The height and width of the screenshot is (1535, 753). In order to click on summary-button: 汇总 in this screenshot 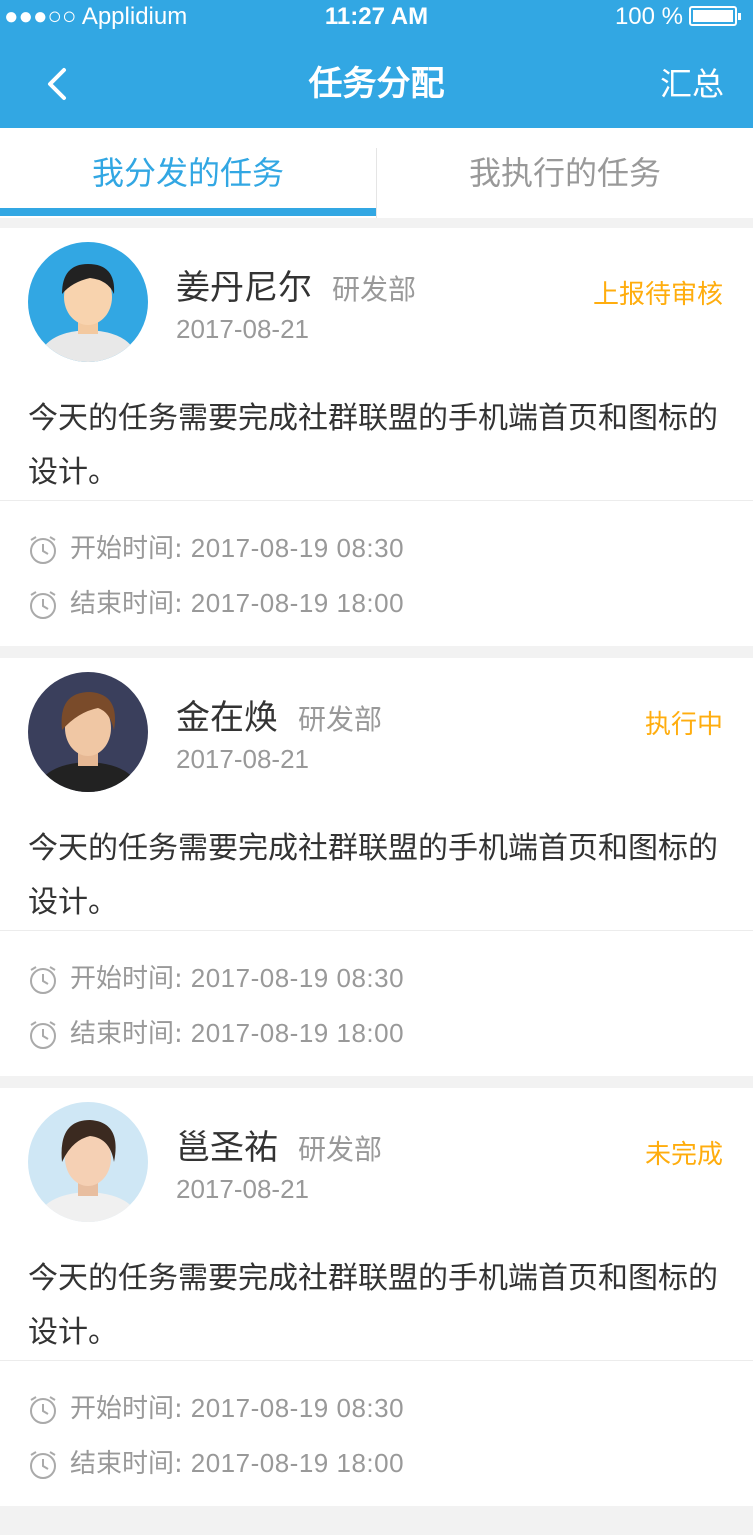, I will do `click(692, 84)`.